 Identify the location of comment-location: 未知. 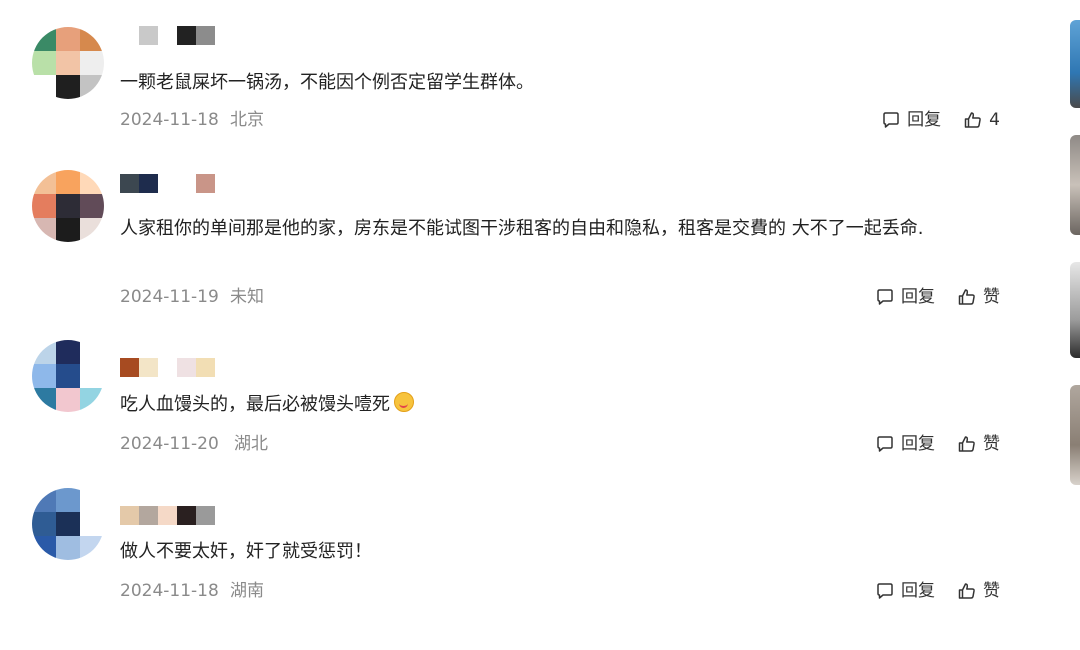
(247, 297).